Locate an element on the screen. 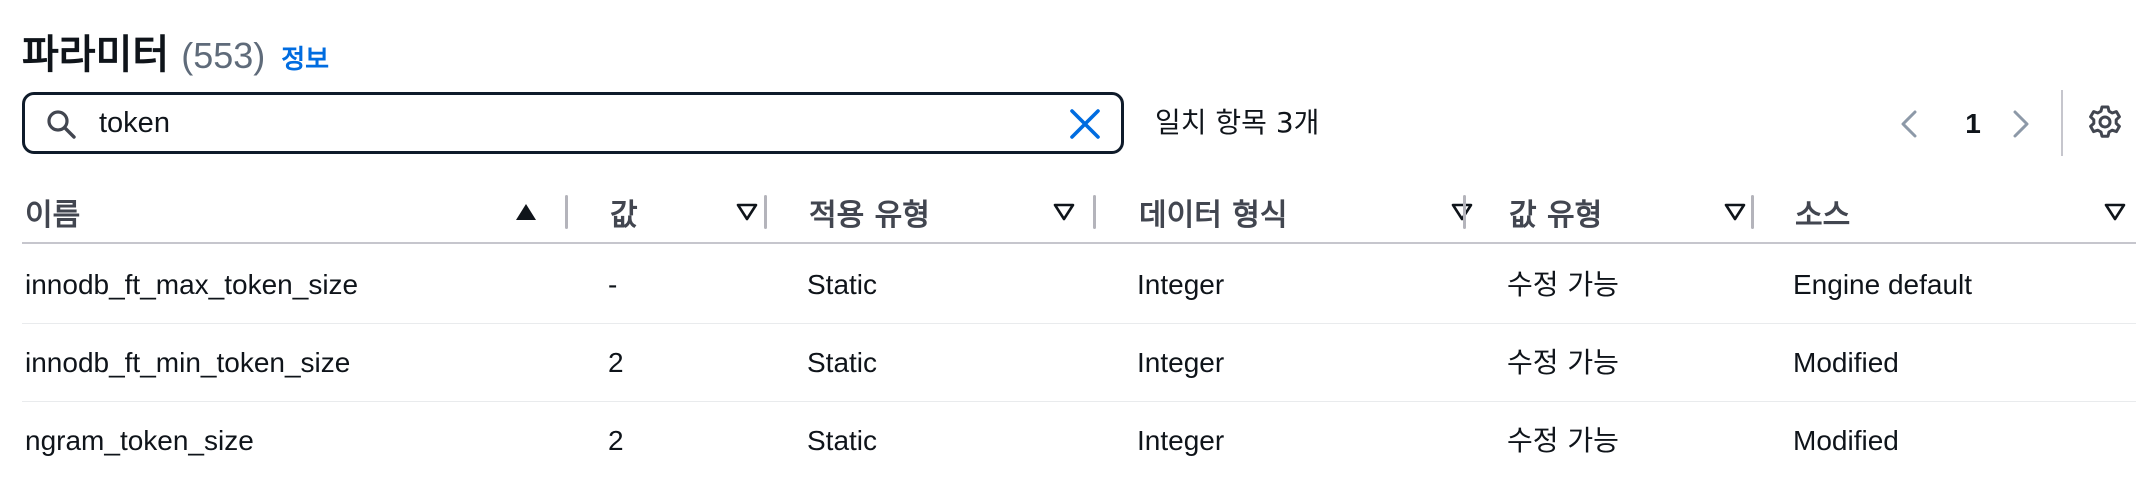  column-header-source: 소스 is located at coordinates (1965, 212).